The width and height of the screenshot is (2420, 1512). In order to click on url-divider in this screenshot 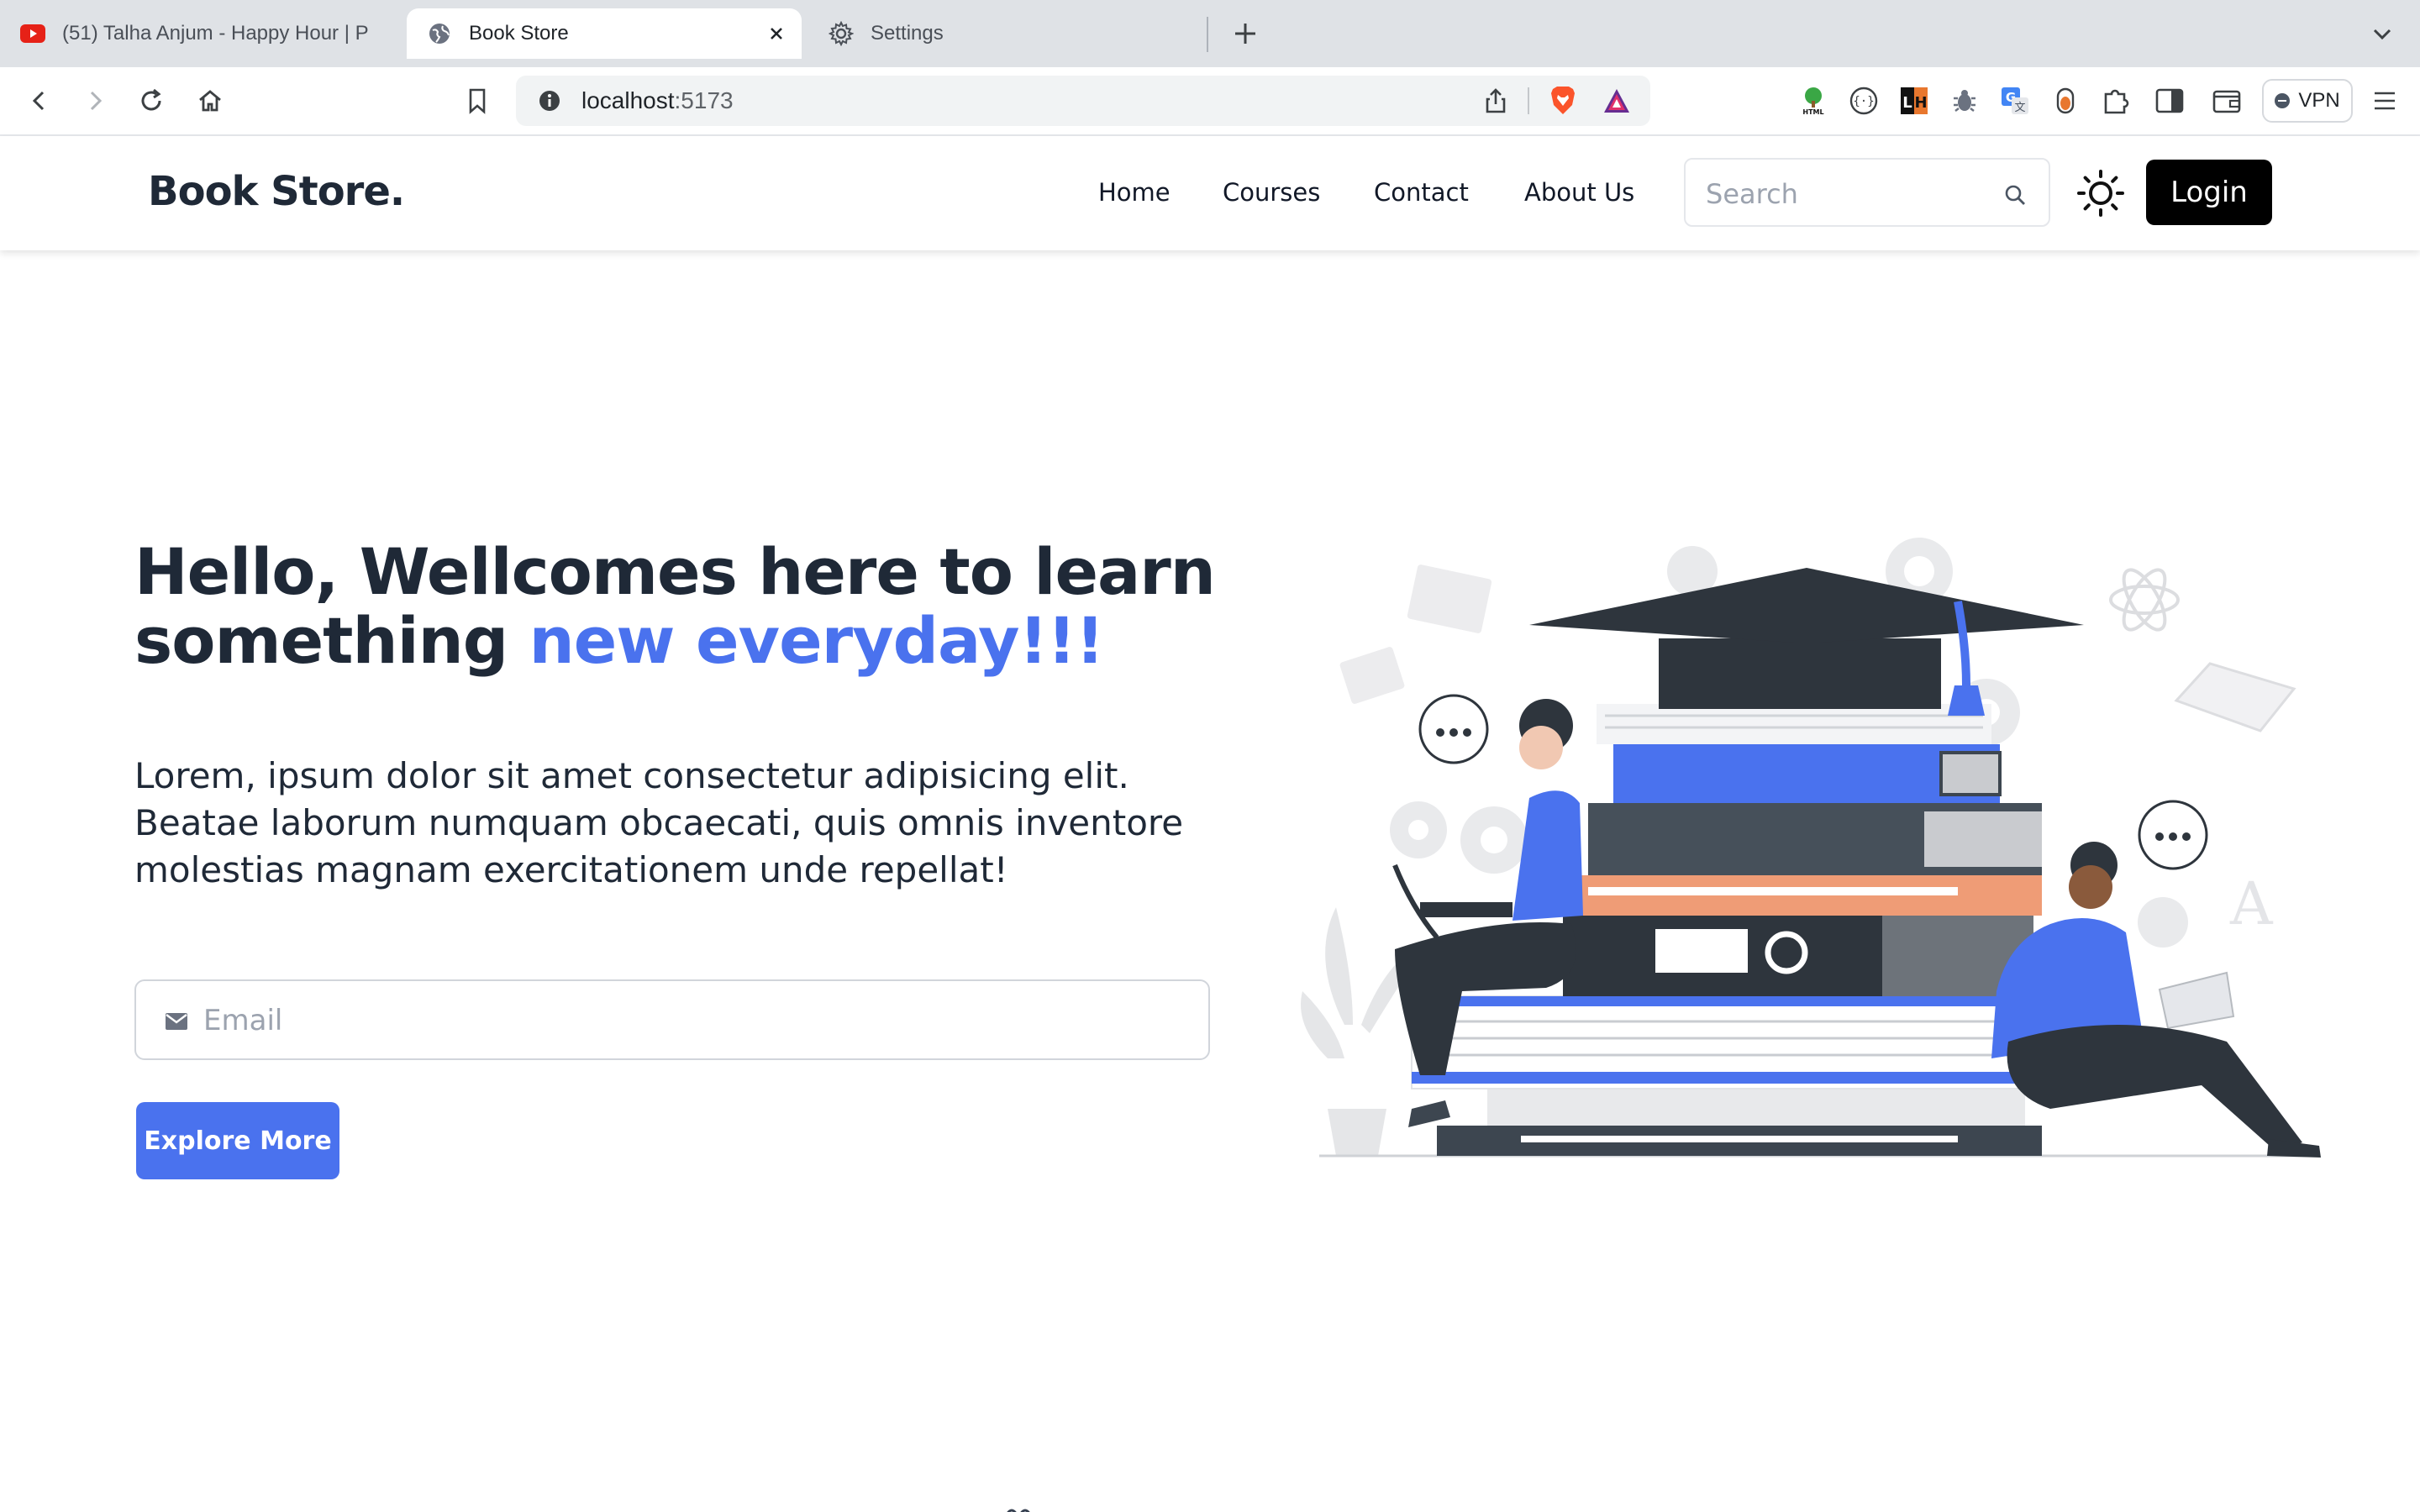, I will do `click(1528, 100)`.